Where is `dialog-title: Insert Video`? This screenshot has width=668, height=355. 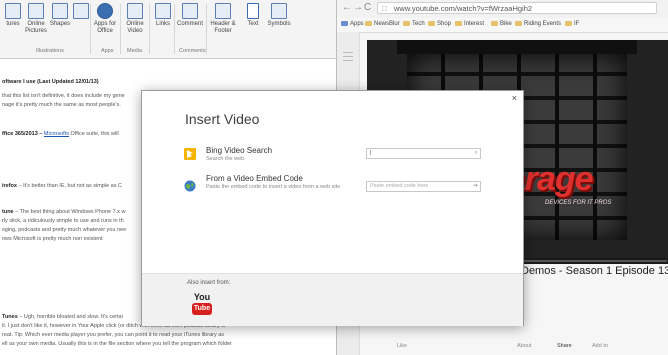
dialog-title: Insert Video is located at coordinates (222, 119).